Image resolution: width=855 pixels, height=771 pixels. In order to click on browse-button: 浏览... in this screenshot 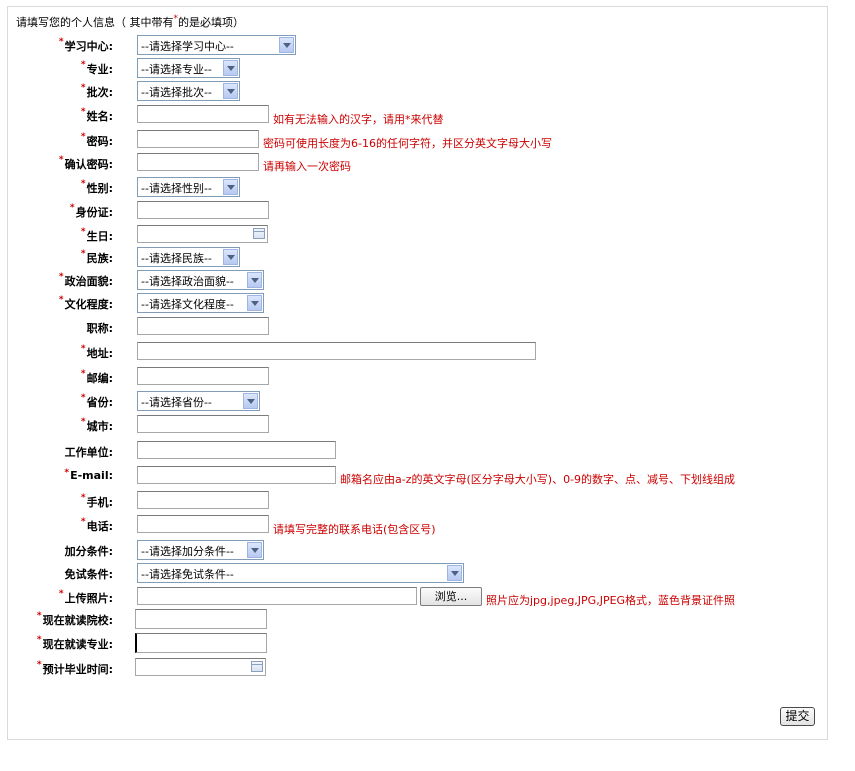, I will do `click(451, 596)`.